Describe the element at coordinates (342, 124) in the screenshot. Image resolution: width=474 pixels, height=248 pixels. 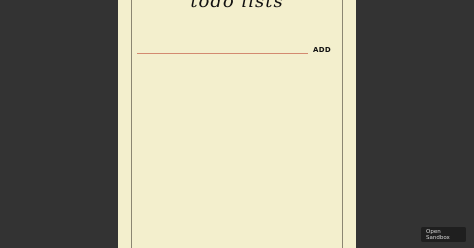
I see `paper-right-margin-line` at that location.